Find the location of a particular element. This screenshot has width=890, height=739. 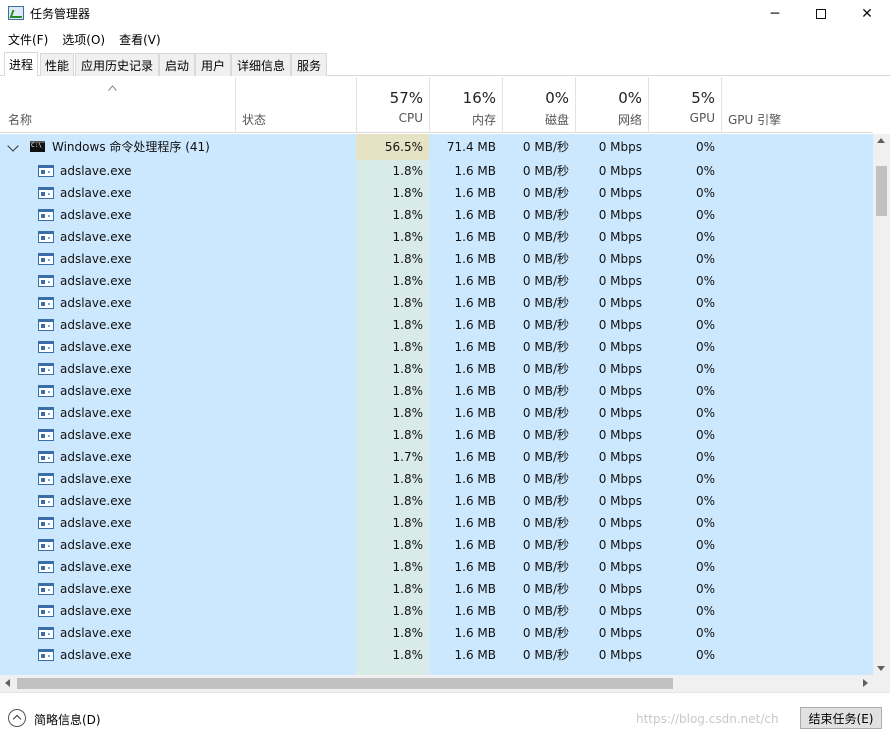

end-task-button: 结束任务(E) is located at coordinates (841, 718).